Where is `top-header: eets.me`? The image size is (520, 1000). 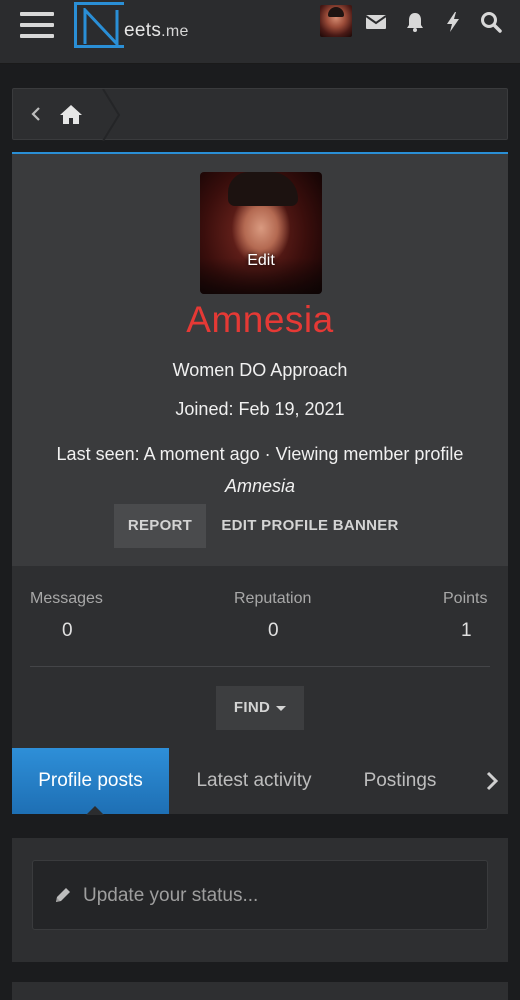 top-header: eets.me is located at coordinates (260, 32).